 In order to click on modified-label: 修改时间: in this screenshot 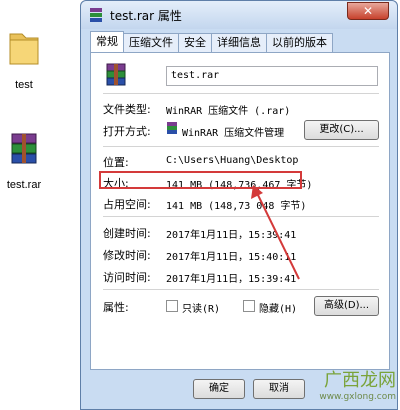, I will do `click(127, 255)`.